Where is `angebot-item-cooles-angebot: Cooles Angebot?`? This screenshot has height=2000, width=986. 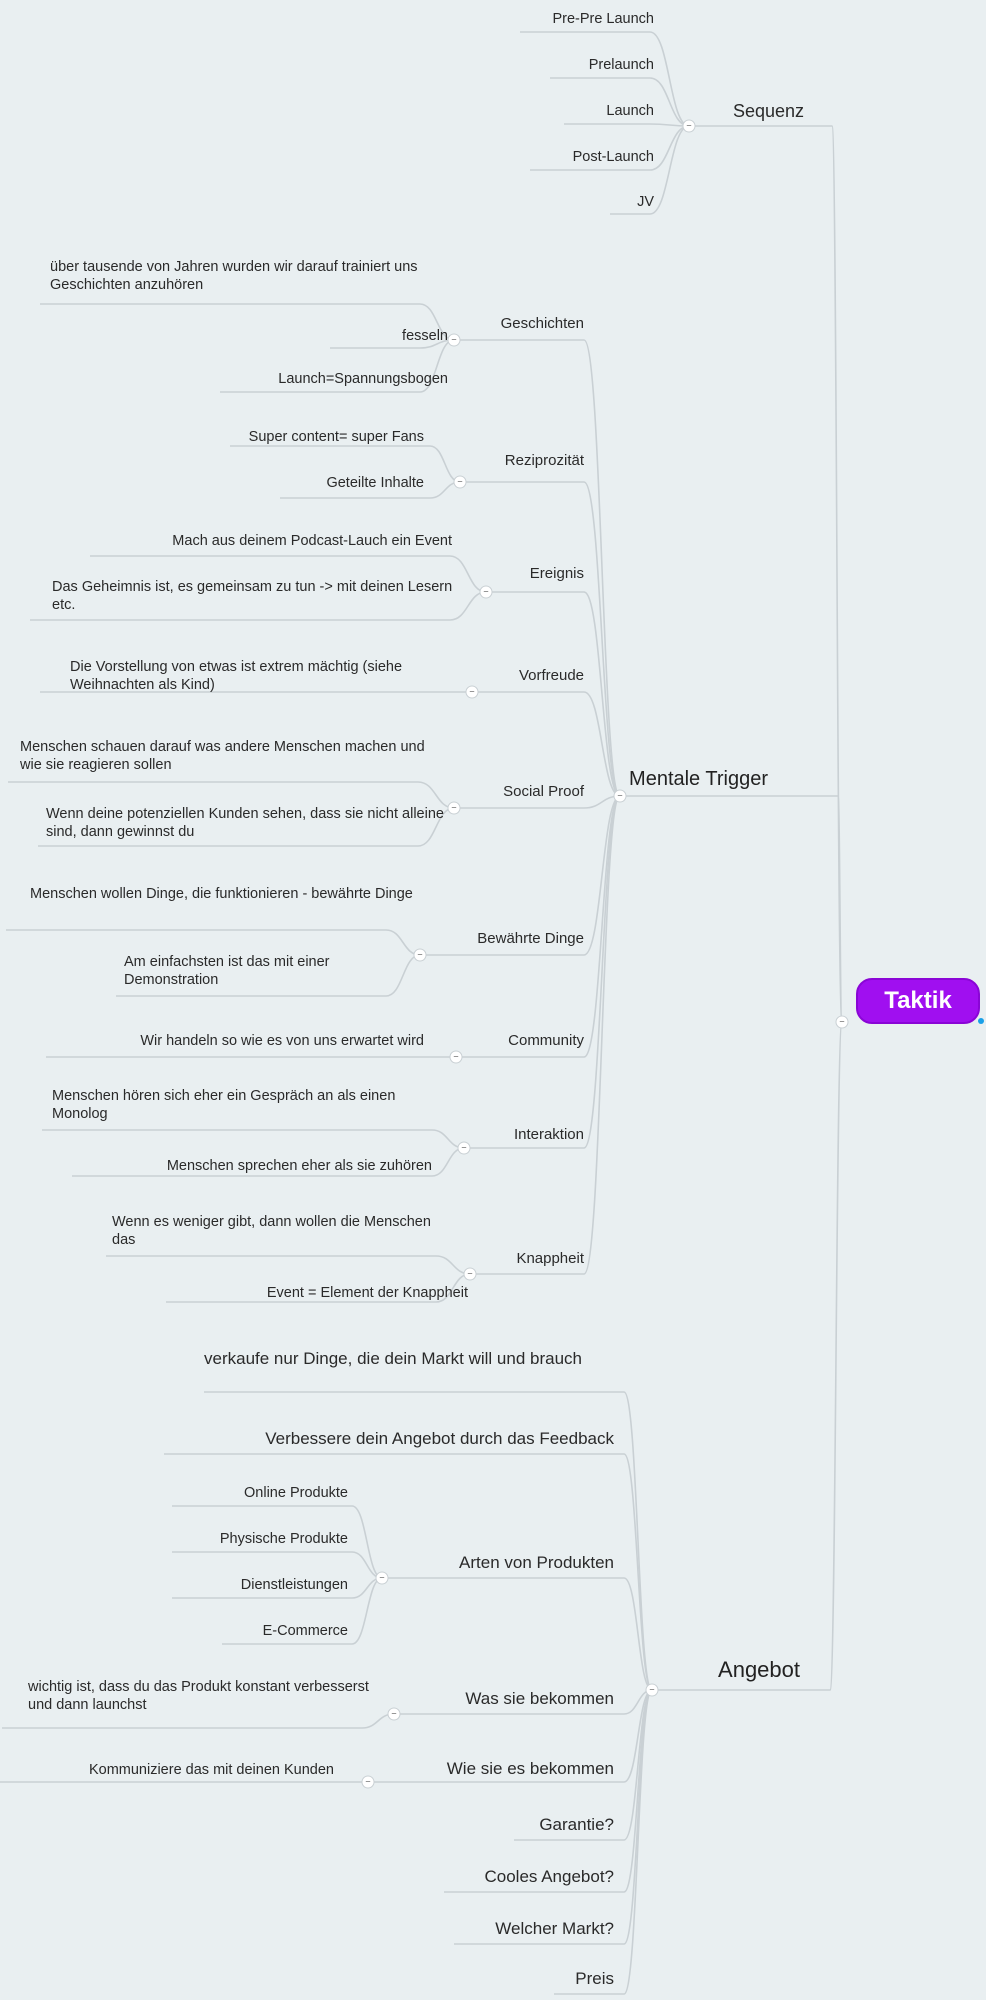
angebot-item-cooles-angebot: Cooles Angebot? is located at coordinates (550, 1876).